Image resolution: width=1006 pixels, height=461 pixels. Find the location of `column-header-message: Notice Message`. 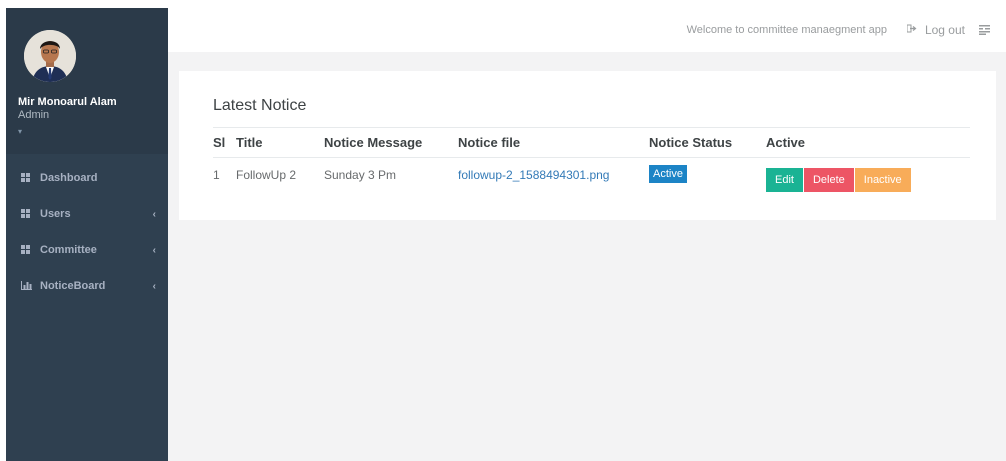

column-header-message: Notice Message is located at coordinates (391, 143).